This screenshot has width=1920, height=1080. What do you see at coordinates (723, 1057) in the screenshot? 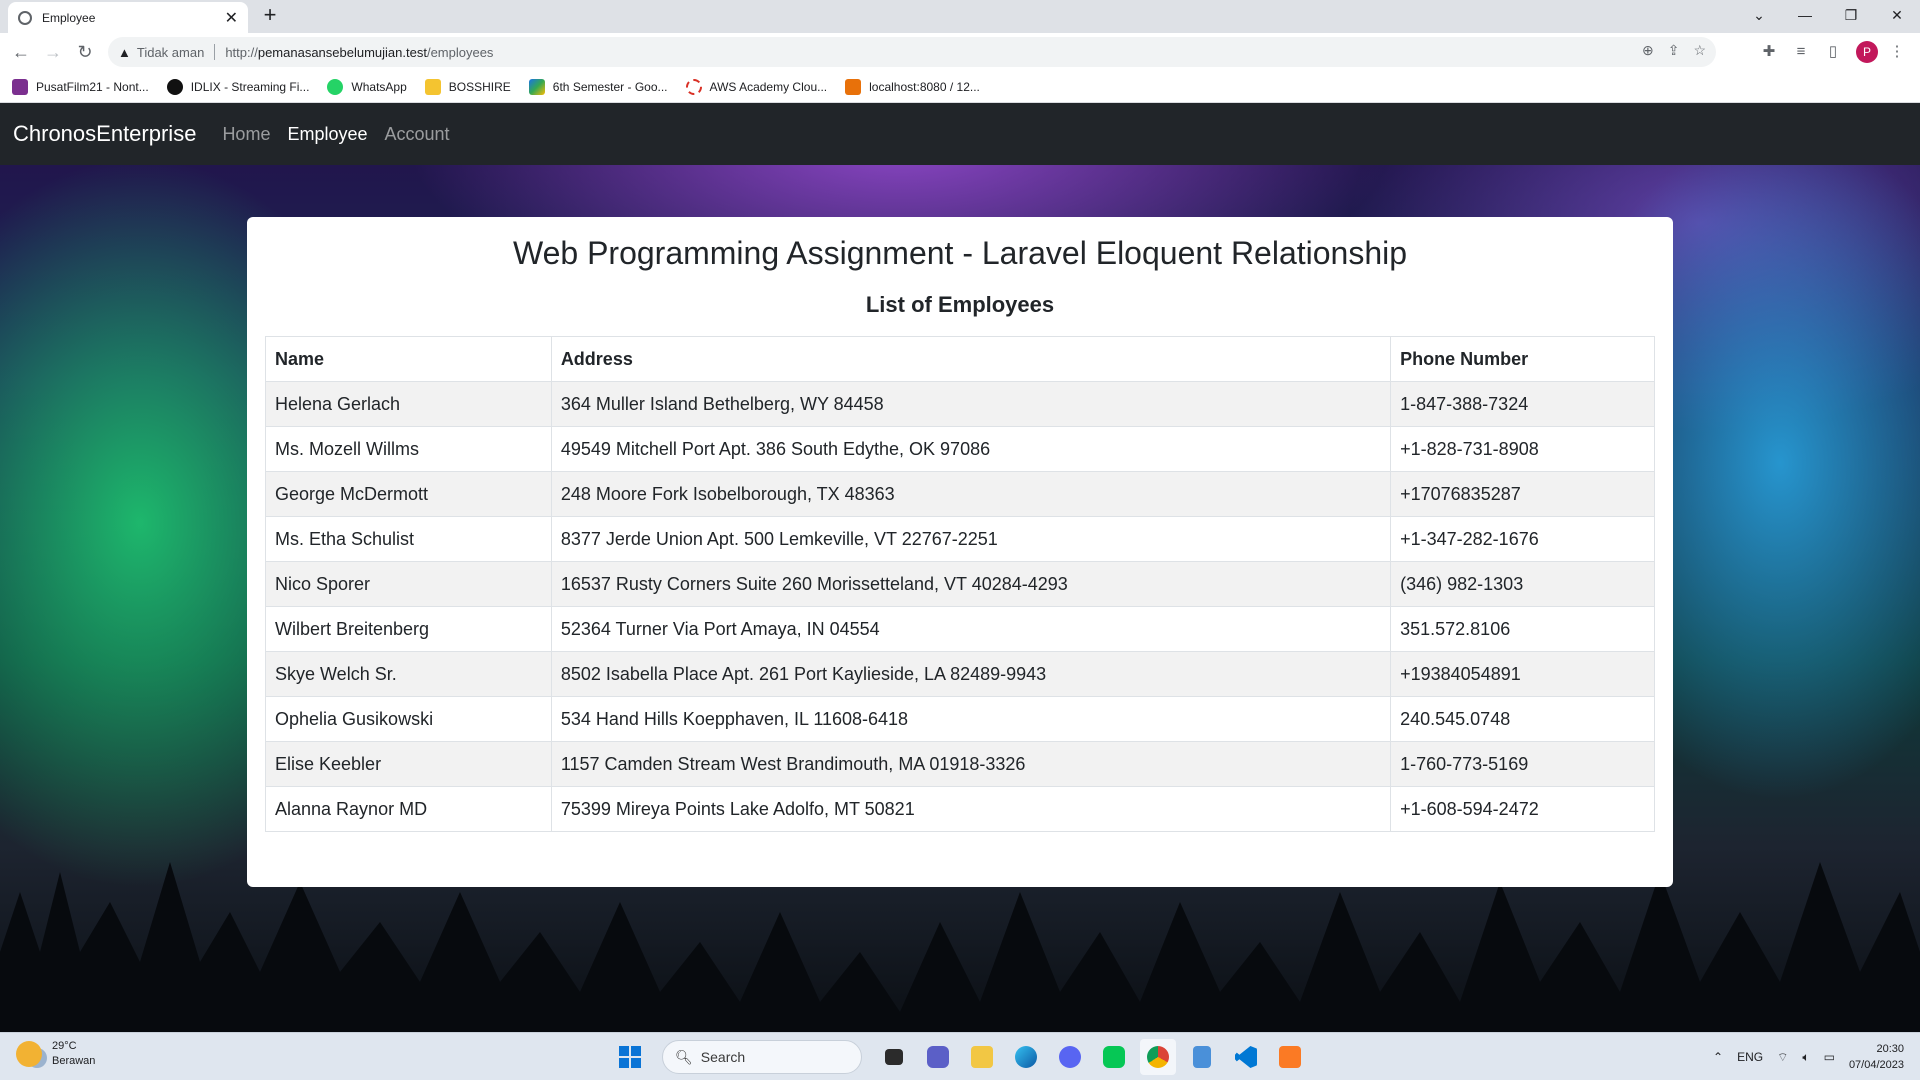
I see `search-label: Search` at bounding box center [723, 1057].